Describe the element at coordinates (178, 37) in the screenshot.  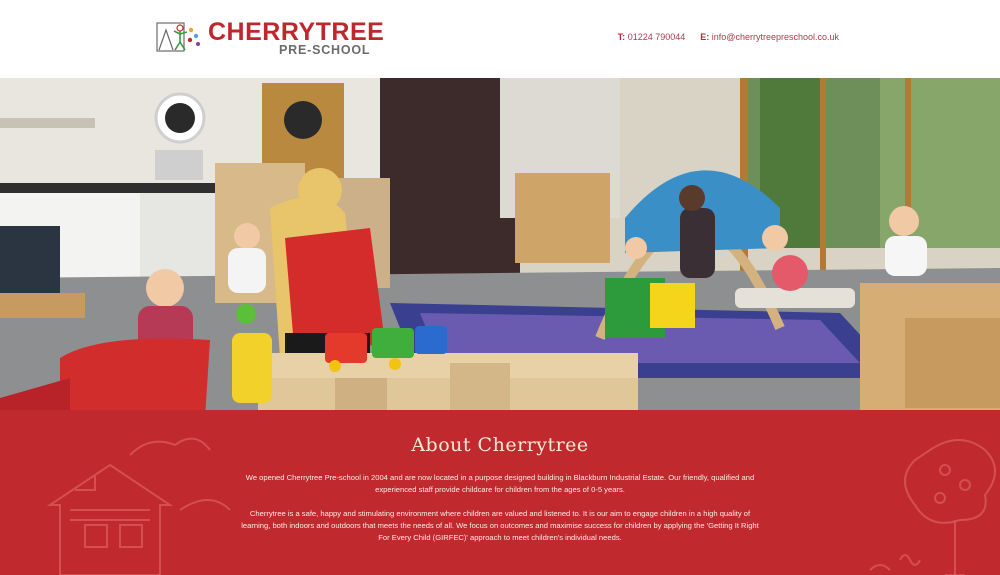
I see `cherrytree-logo-icon` at that location.